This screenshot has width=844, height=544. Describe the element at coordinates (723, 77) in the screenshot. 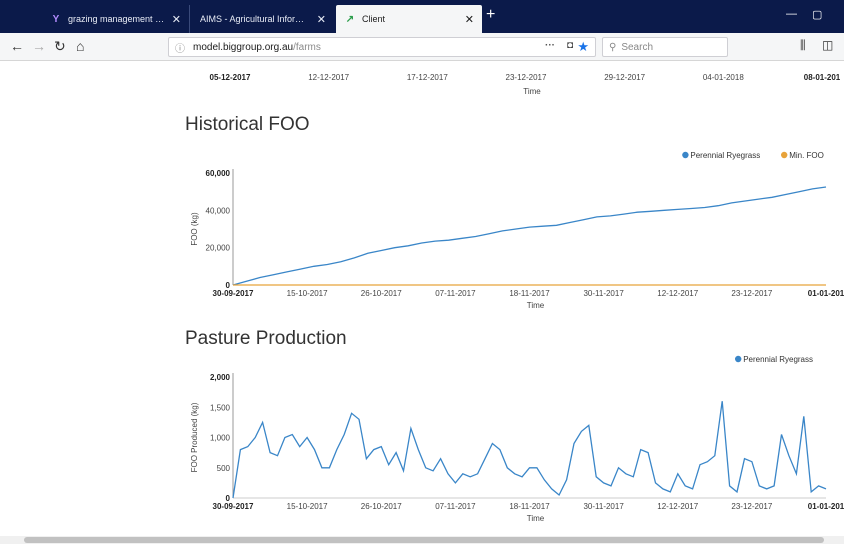

I see `top-axis-tick: 04-01-2018` at that location.